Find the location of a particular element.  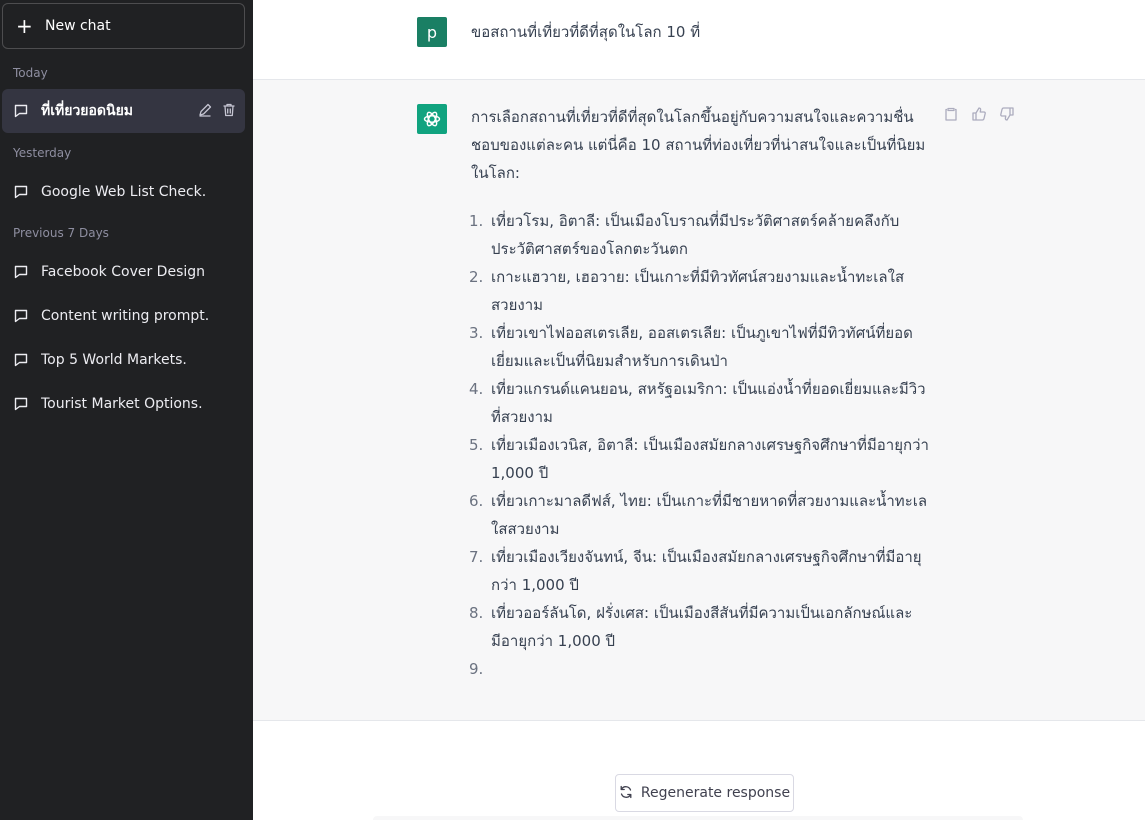

sidebar-conversation: Tourist Market Options. is located at coordinates (123, 404).